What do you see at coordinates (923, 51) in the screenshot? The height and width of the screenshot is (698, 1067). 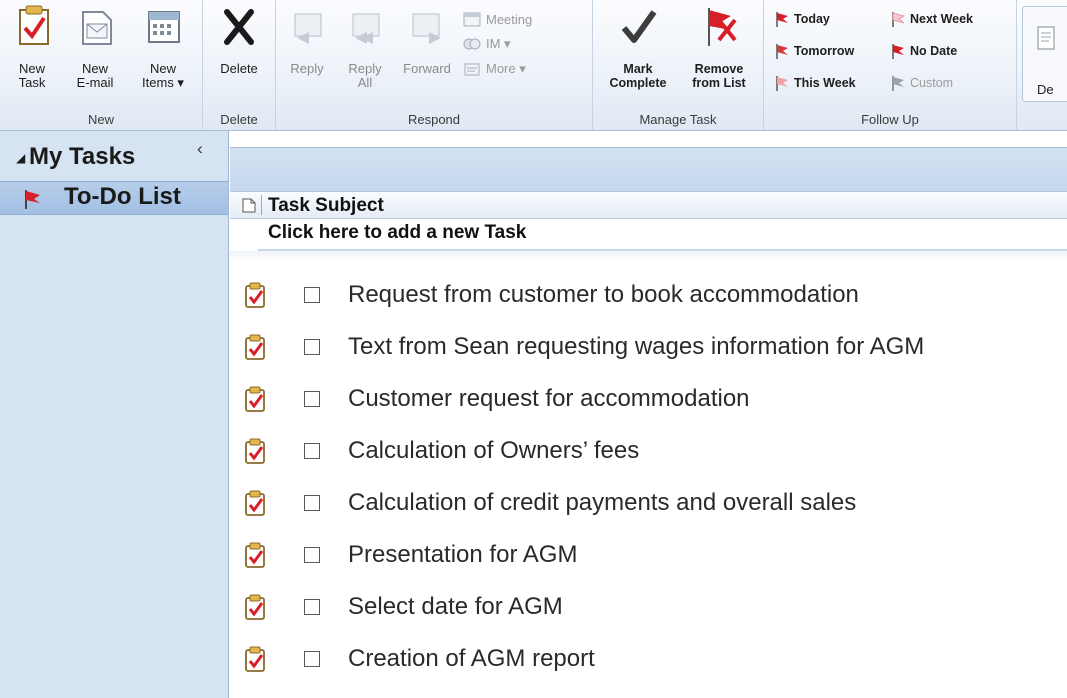 I see `followup-no-date-button: No Date` at bounding box center [923, 51].